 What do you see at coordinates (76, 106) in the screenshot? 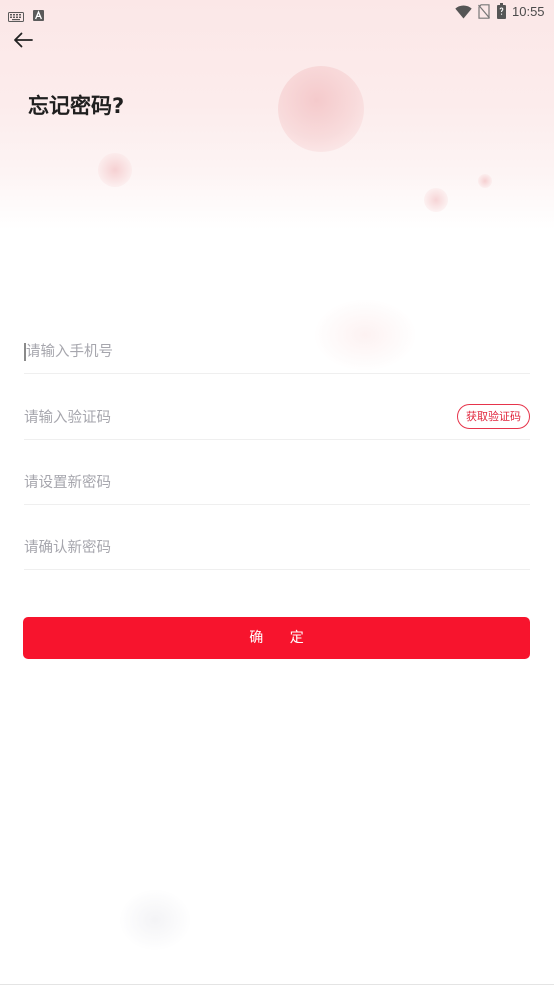
I see `page-title: 忘记密码?` at bounding box center [76, 106].